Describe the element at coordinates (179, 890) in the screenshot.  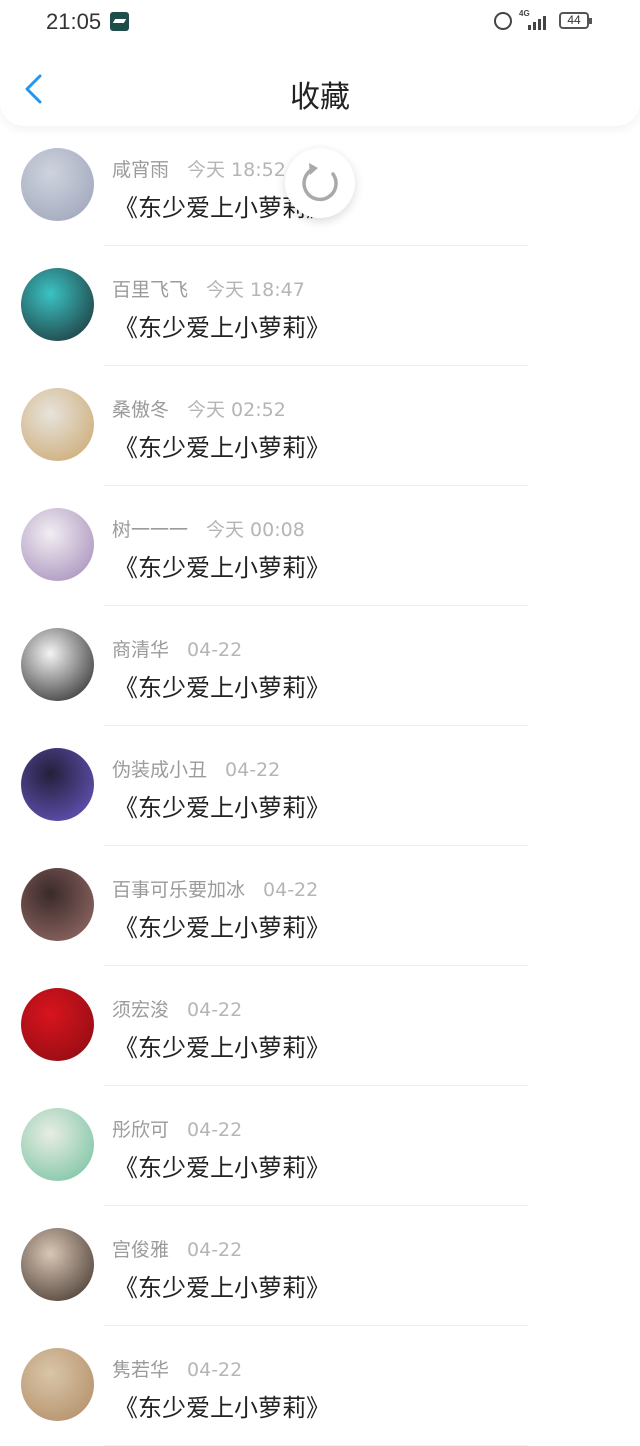
I see `user-name: 百事可乐要加冰` at that location.